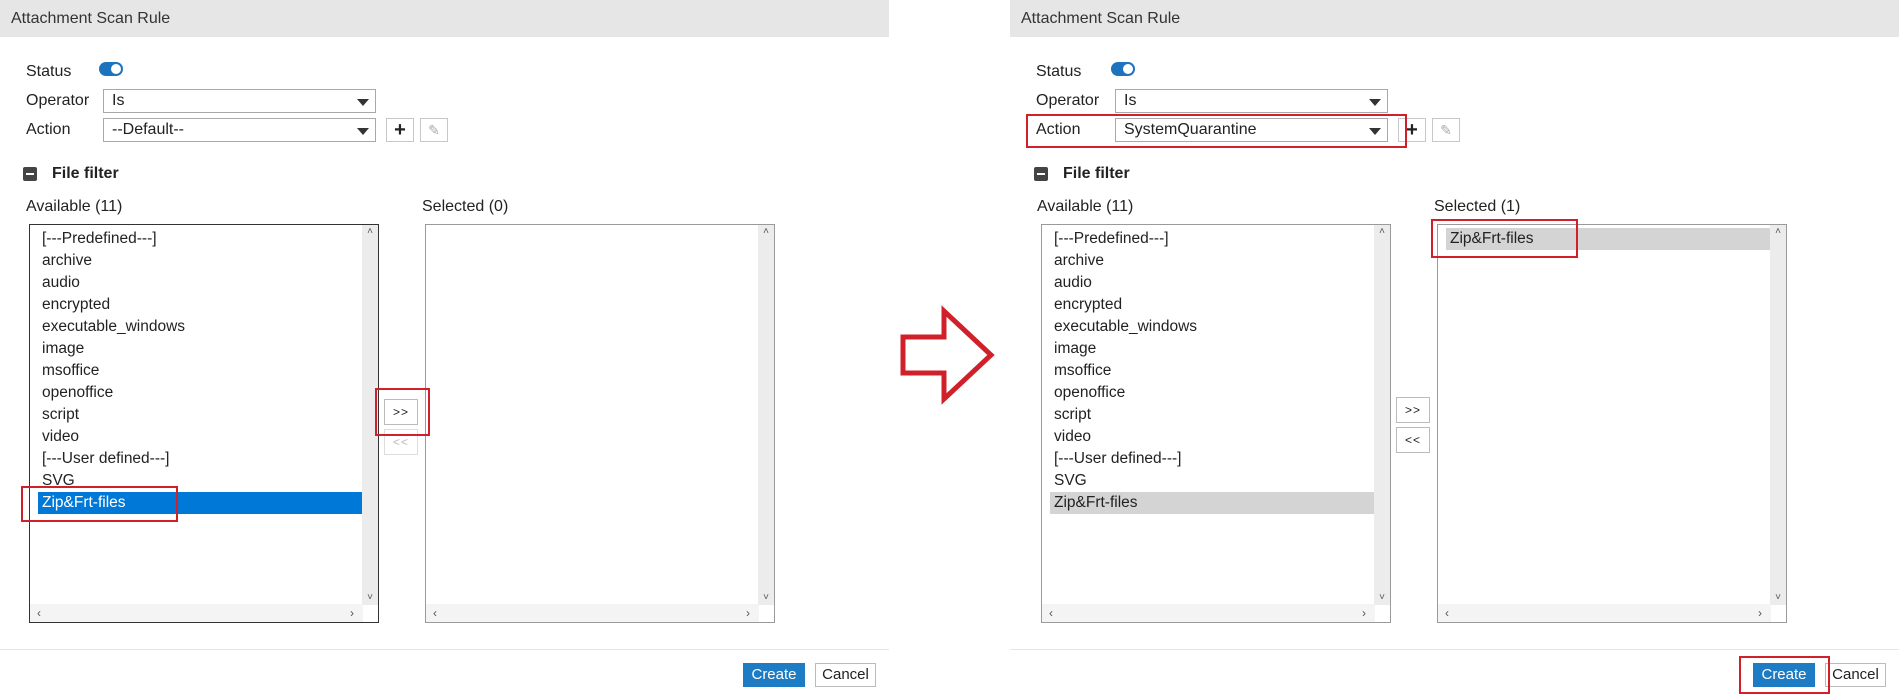 This screenshot has height=699, width=1899. I want to click on selected-list: ˄ ˅ ‹ ›, so click(600, 423).